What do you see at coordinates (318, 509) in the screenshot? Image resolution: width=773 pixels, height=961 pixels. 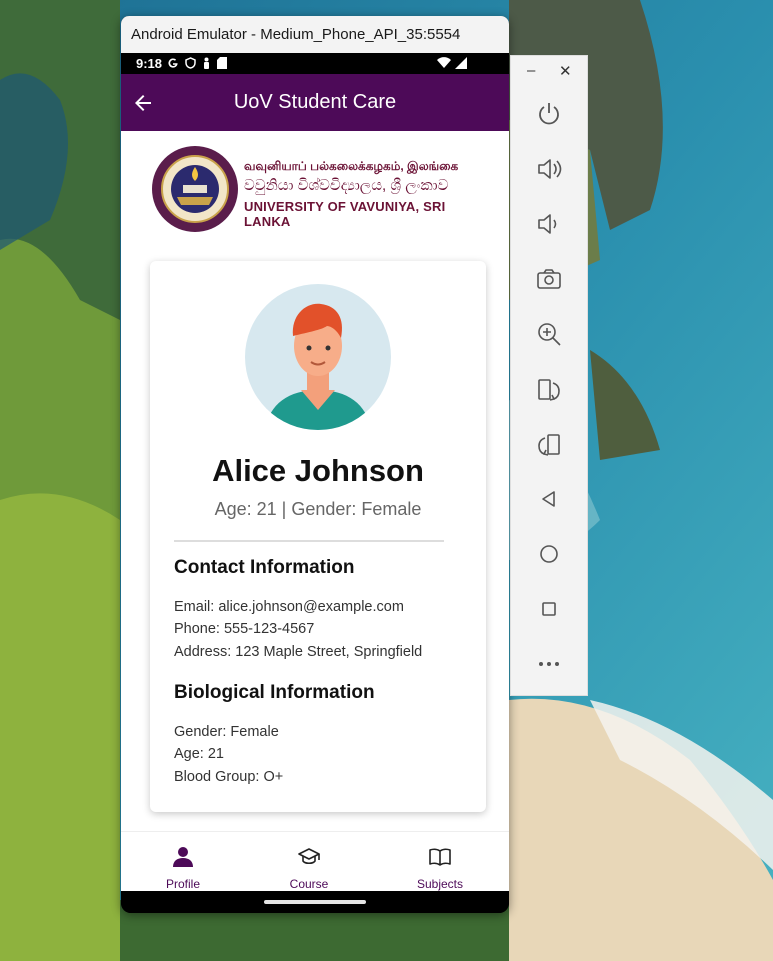 I see `student-summary: Age: 21 | Gender: Female` at bounding box center [318, 509].